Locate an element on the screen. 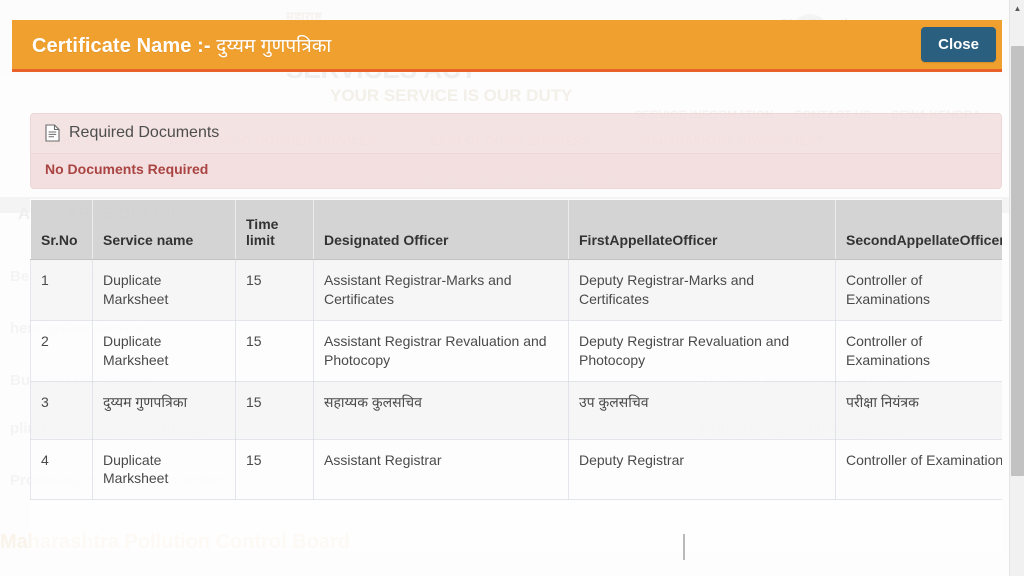 The width and height of the screenshot is (1024, 576). cell-sr-no: 4 is located at coordinates (61, 469).